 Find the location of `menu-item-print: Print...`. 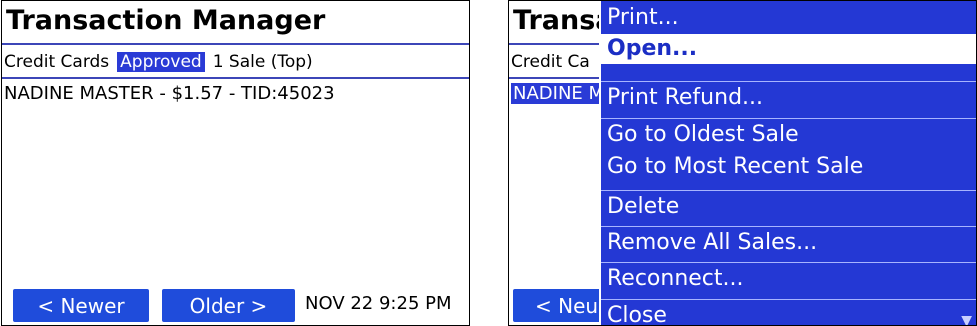

menu-item-print: Print... is located at coordinates (788, 18).